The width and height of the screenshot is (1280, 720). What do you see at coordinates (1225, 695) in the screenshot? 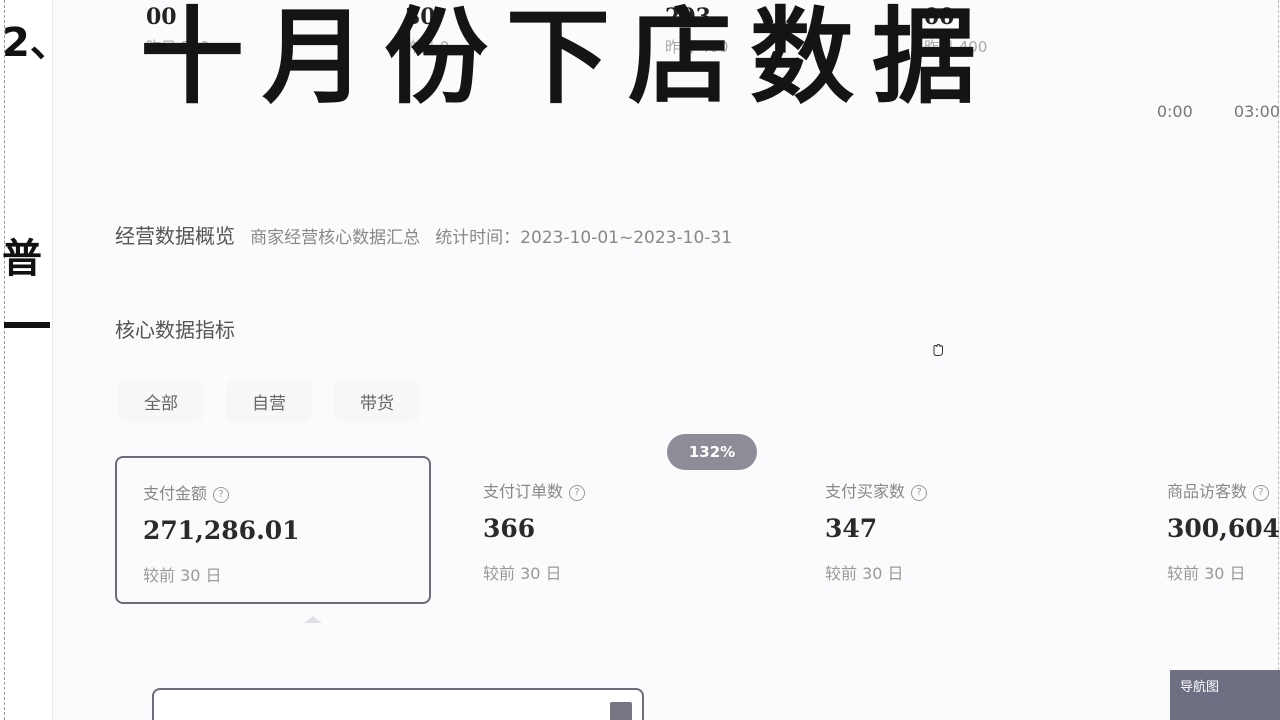
I see `nav-map-chip: 导航图` at bounding box center [1225, 695].